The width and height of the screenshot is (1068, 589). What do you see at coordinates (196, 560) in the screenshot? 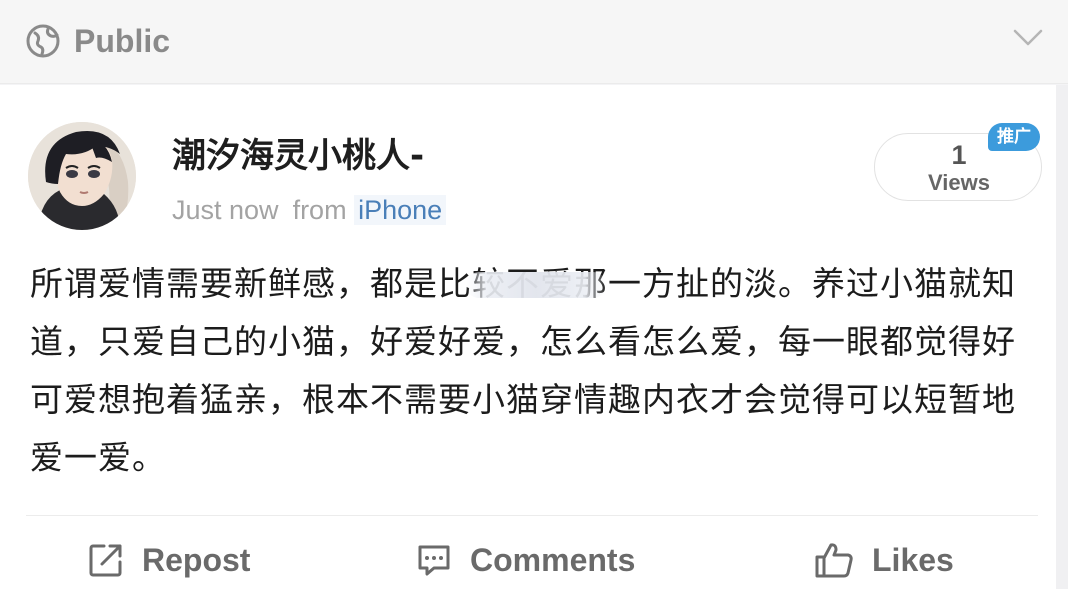
I see `repost-label: Repost` at bounding box center [196, 560].